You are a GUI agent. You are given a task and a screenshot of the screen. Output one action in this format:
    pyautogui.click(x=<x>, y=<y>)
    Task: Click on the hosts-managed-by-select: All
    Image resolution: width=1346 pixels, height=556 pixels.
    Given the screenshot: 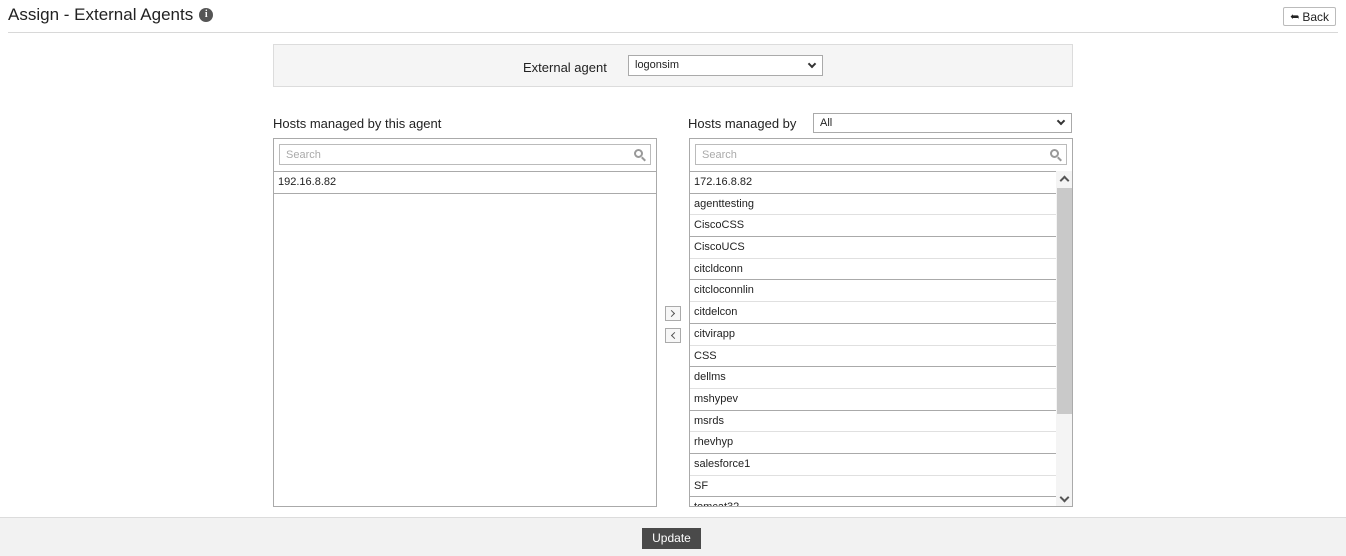 What is the action you would take?
    pyautogui.click(x=942, y=123)
    